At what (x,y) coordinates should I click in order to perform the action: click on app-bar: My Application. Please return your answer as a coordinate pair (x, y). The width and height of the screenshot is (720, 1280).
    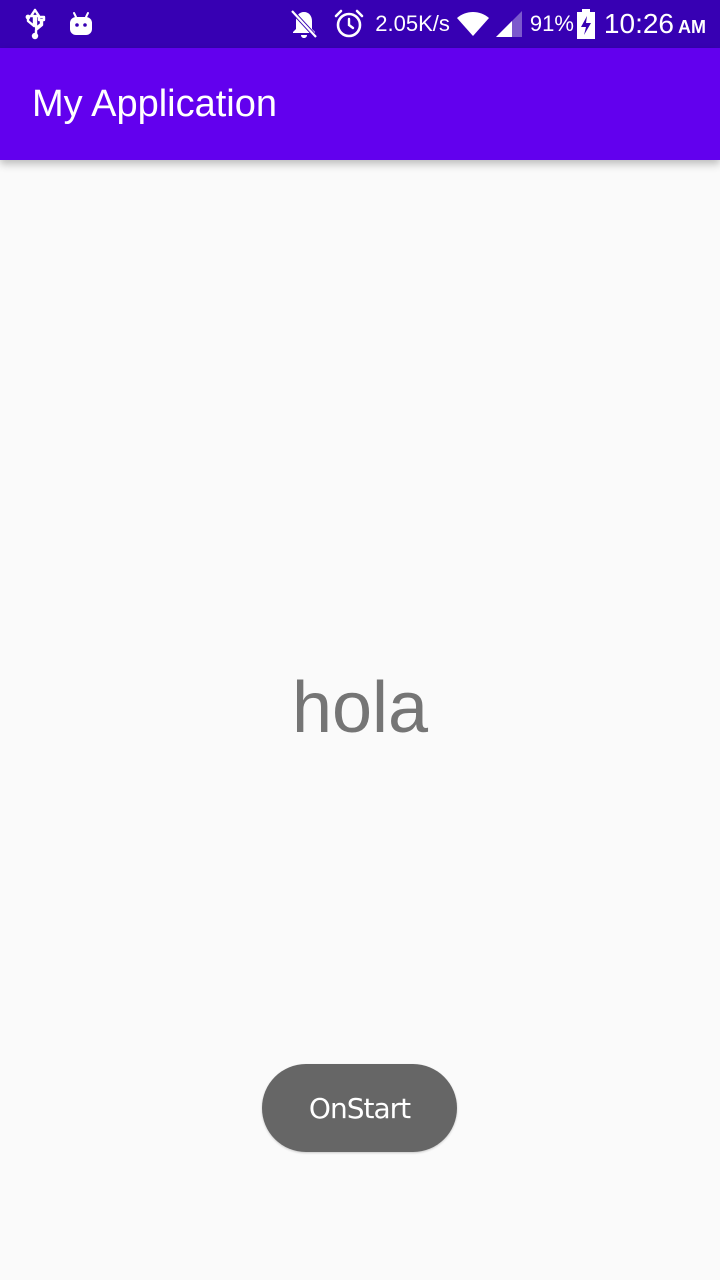
    Looking at the image, I should click on (360, 104).